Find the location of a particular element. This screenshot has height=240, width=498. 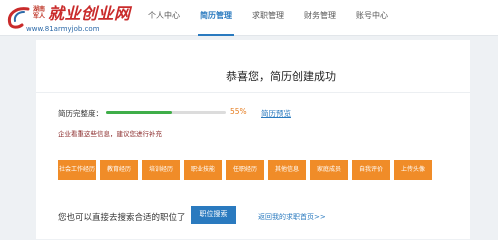

section-button-other-info: 其他信息 is located at coordinates (287, 170).